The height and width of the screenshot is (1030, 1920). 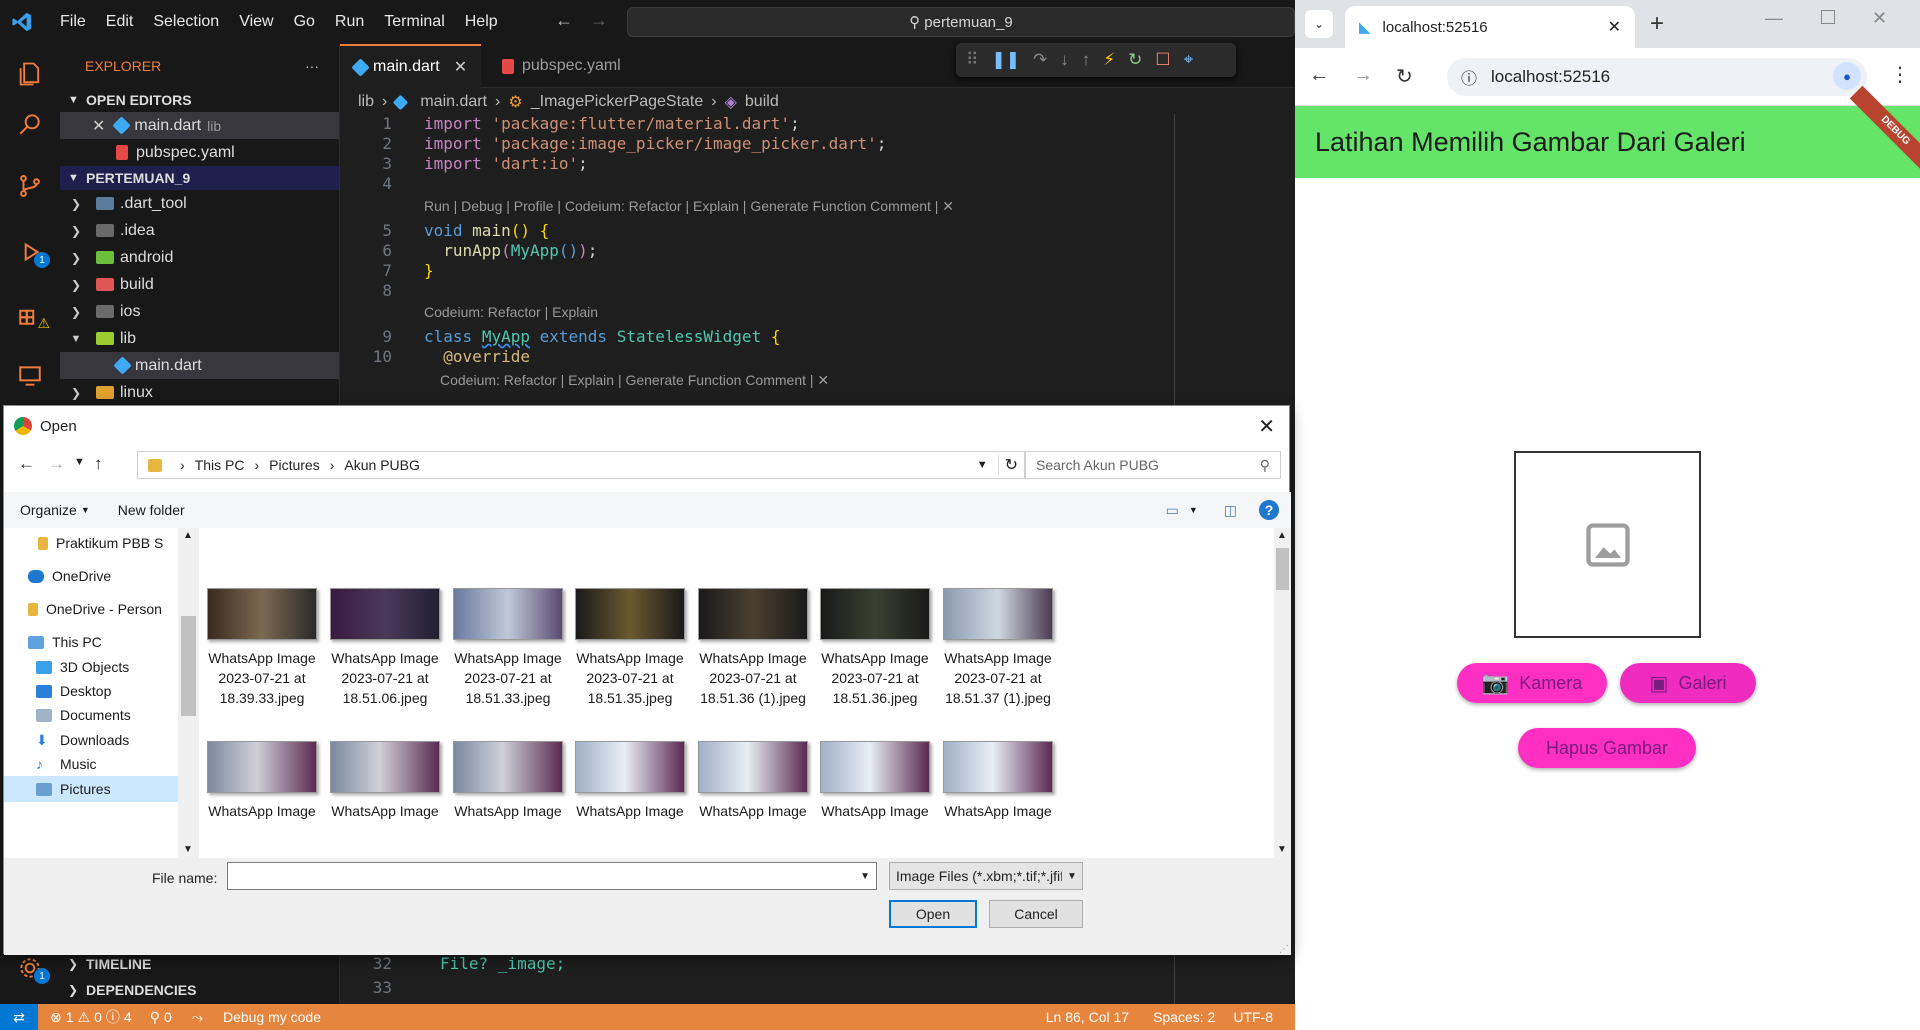 What do you see at coordinates (1469, 77) in the screenshot?
I see `site-info-icon: ⓘ` at bounding box center [1469, 77].